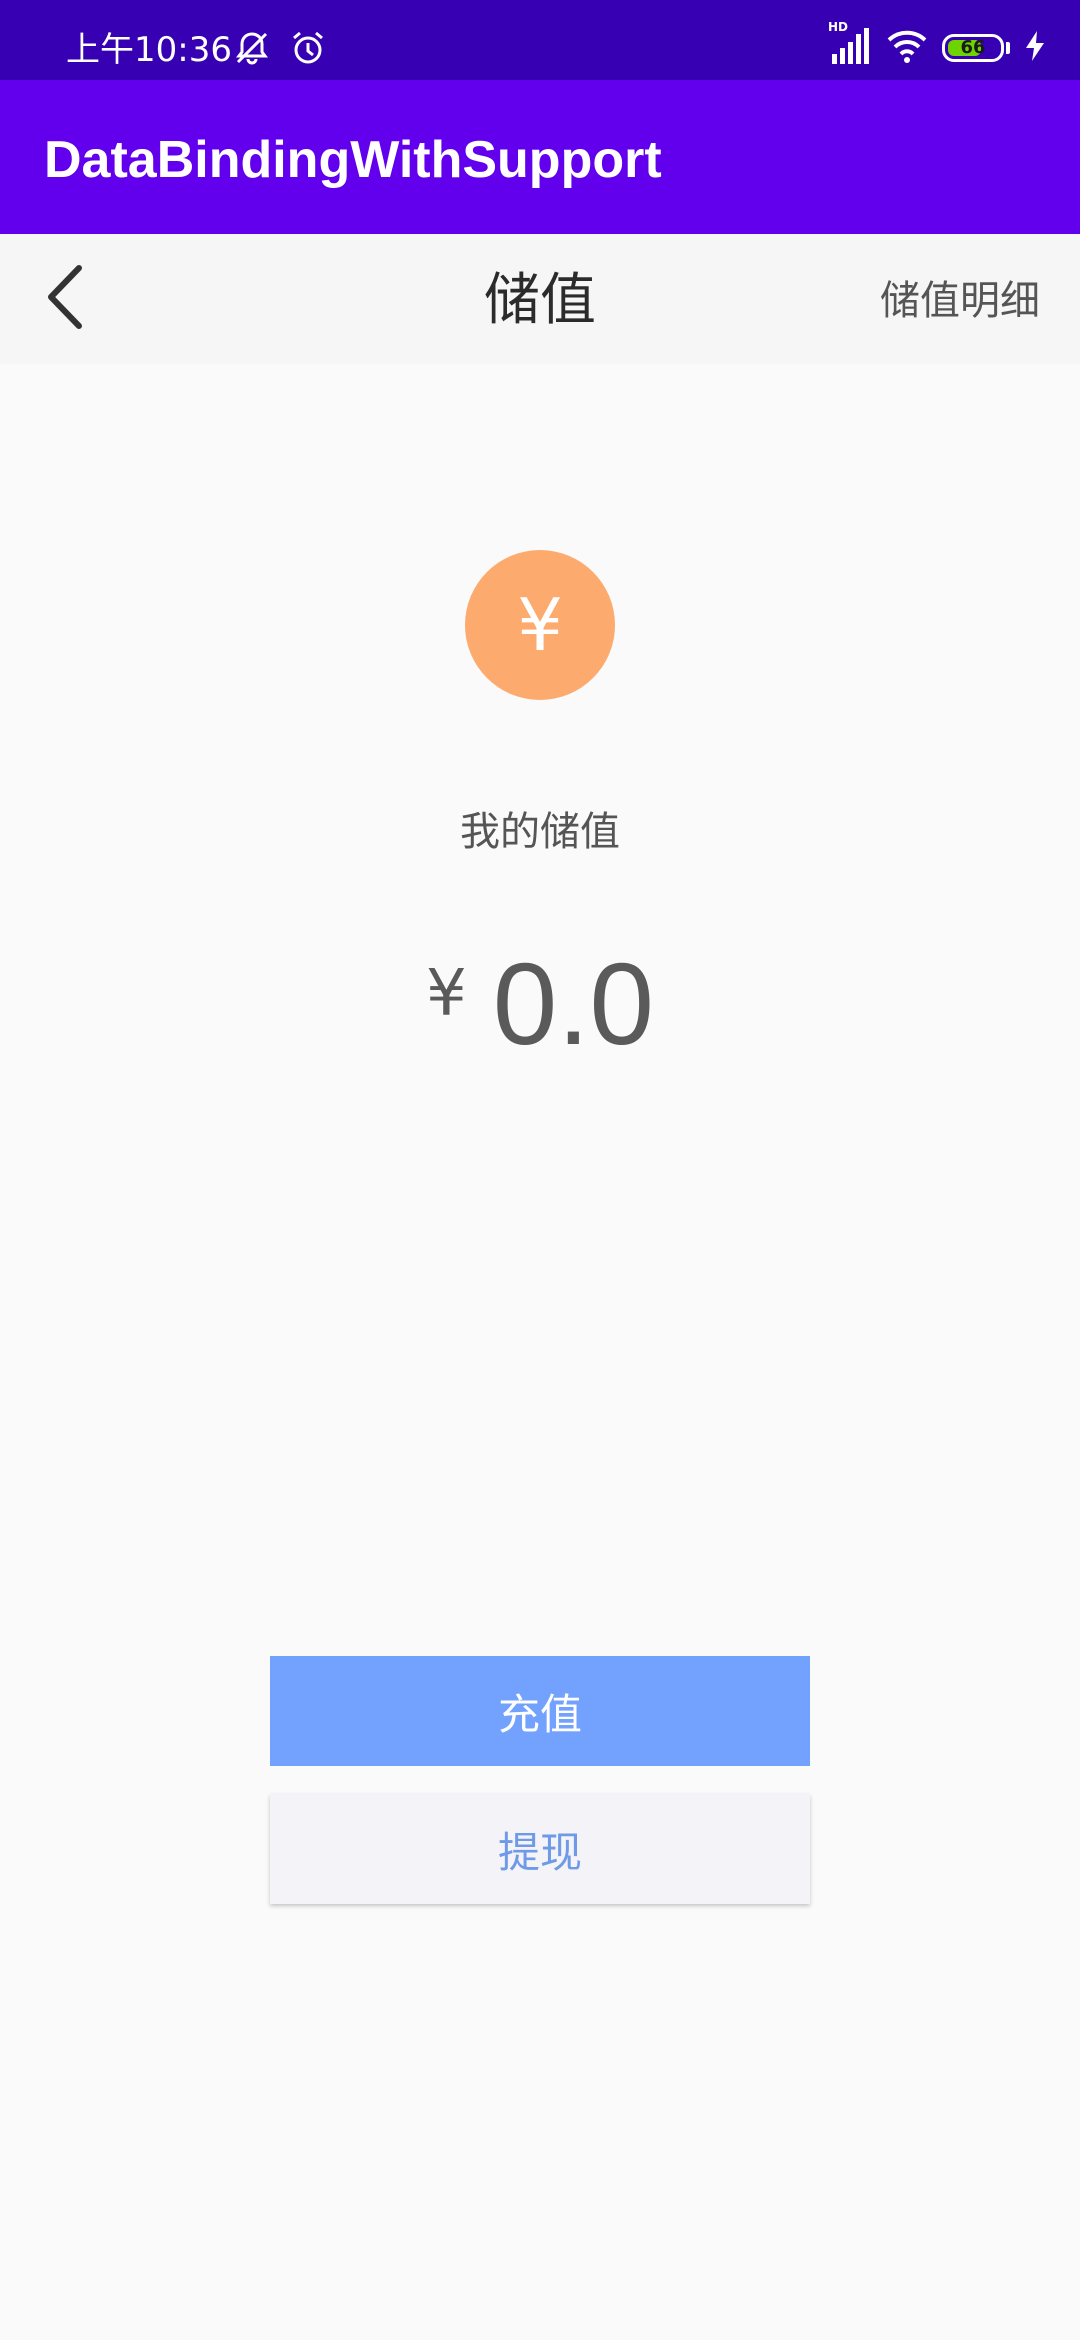  Describe the element at coordinates (838, 27) in the screenshot. I see `network-badge: HD` at that location.